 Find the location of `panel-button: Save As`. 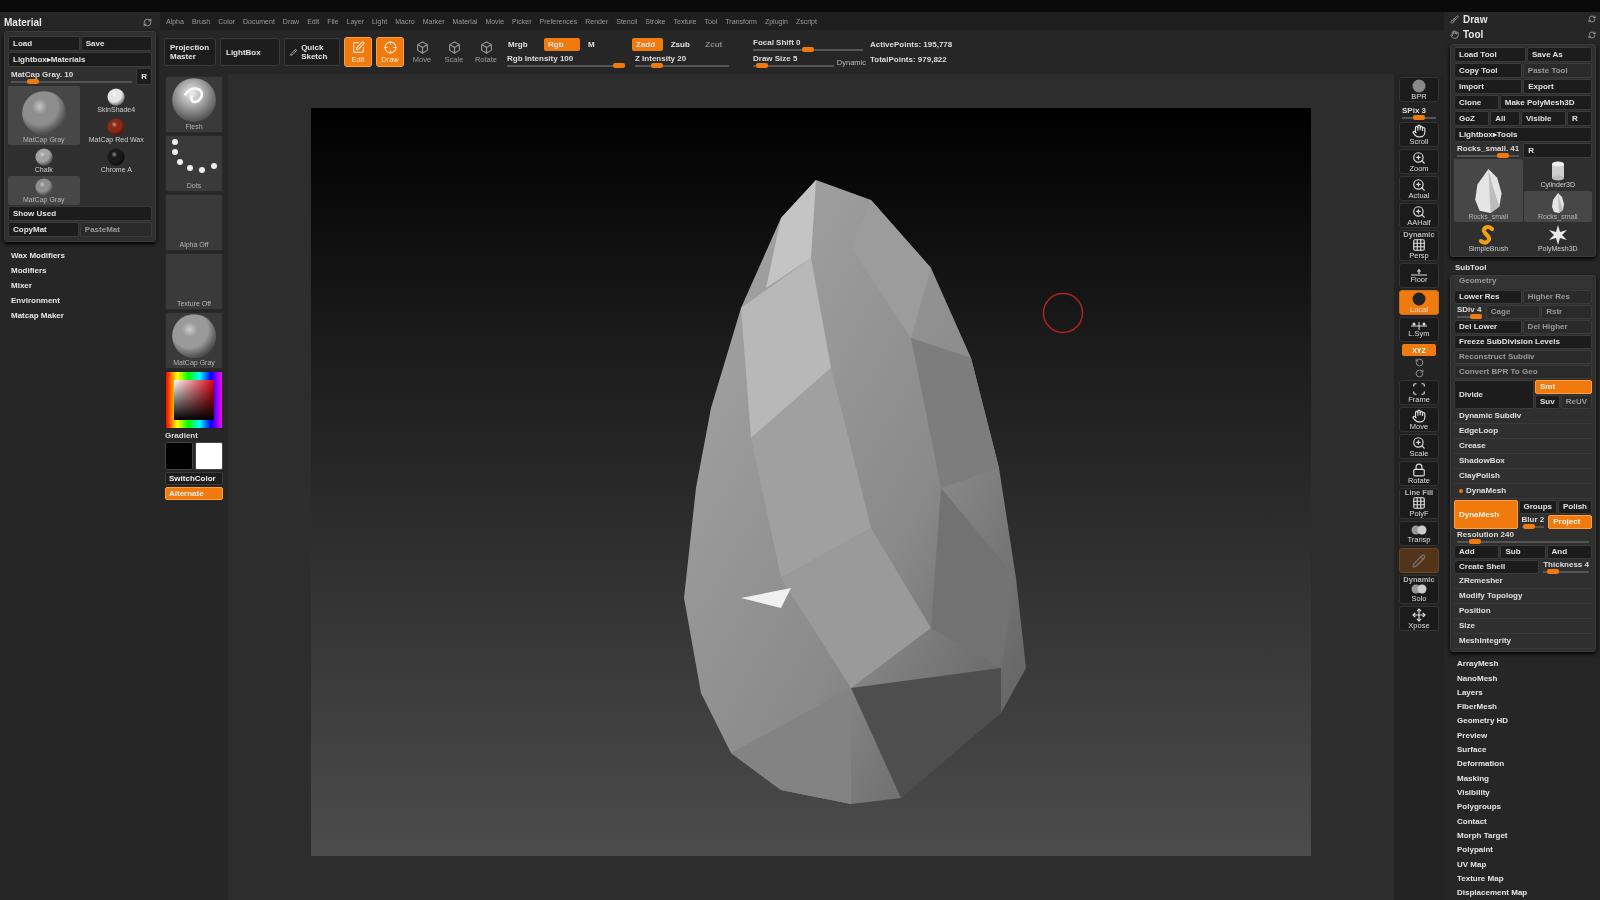

panel-button: Save As is located at coordinates (1559, 54).